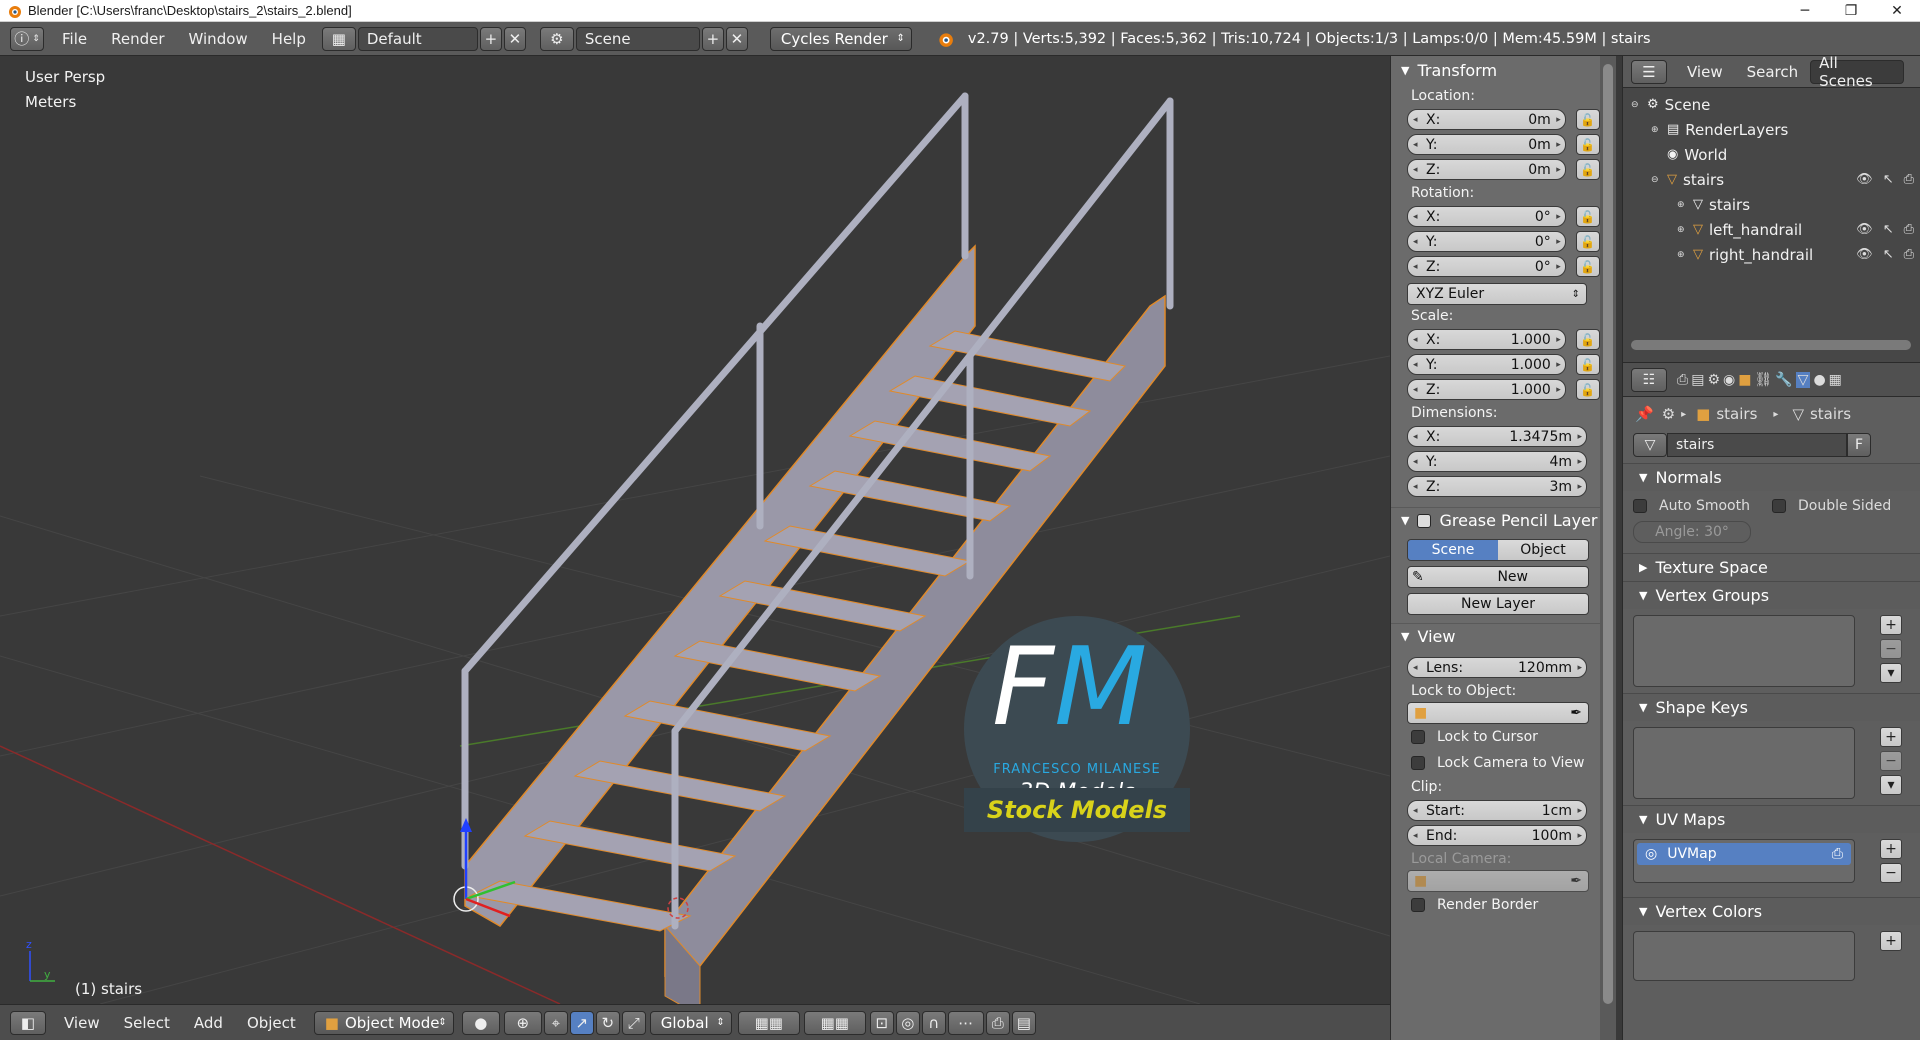 The image size is (1920, 1040). Describe the element at coordinates (1418, 905) in the screenshot. I see `render-border-checkbox` at that location.